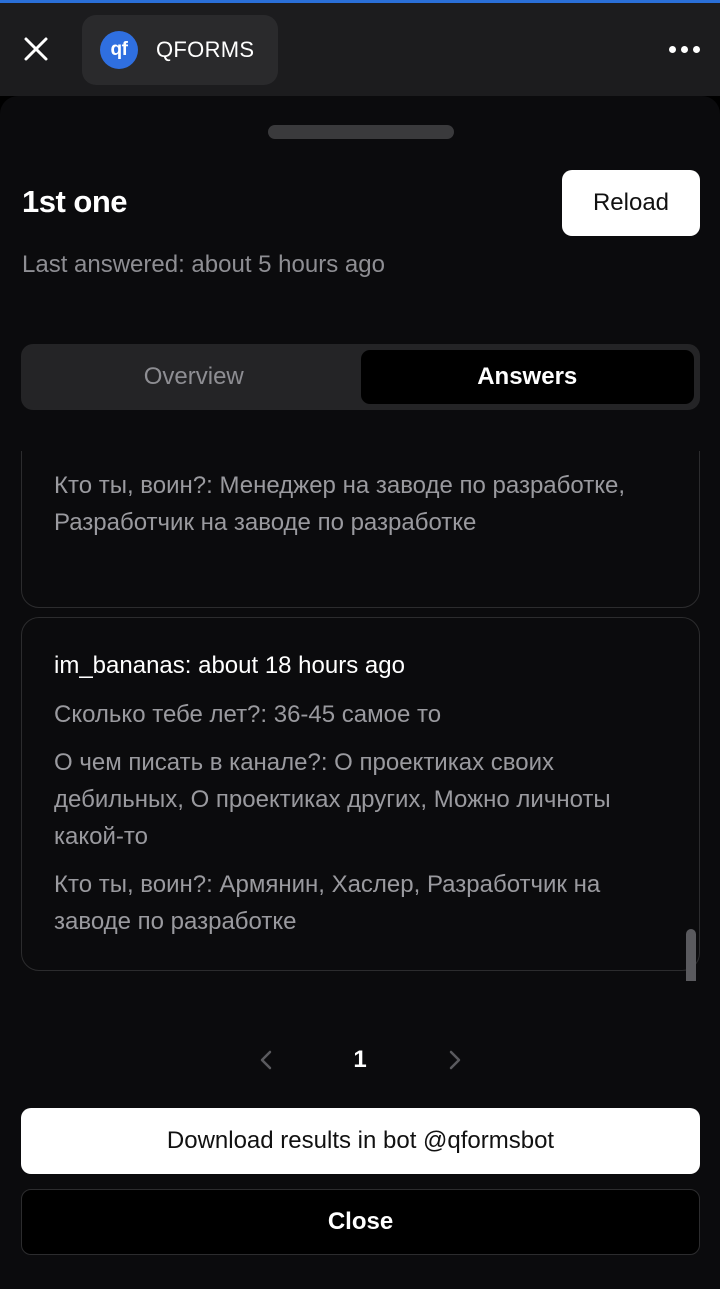 The image size is (720, 1289). What do you see at coordinates (691, 955) in the screenshot?
I see `list-scrollbar` at bounding box center [691, 955].